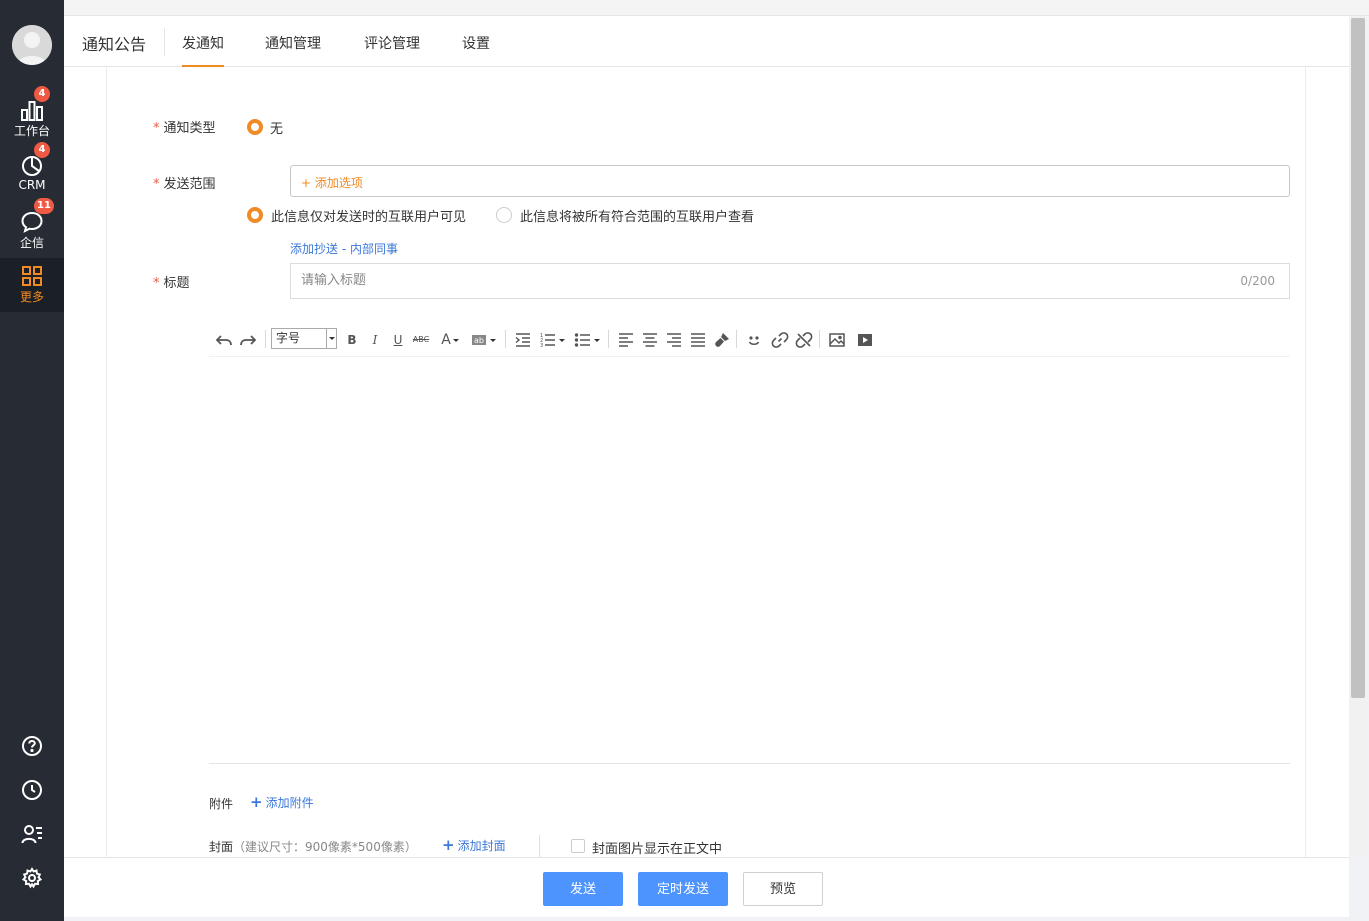 The height and width of the screenshot is (921, 1369). Describe the element at coordinates (255, 127) in the screenshot. I see `notice-type-radio` at that location.